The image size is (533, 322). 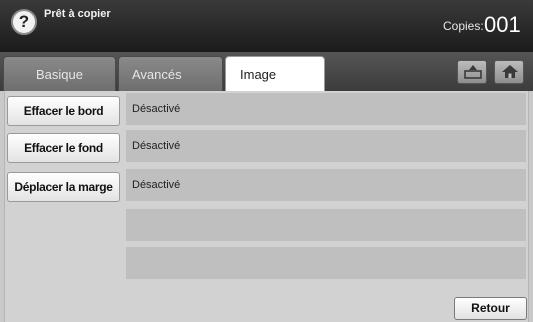 I want to click on effacer-fond-button: Effacer le fond, so click(x=63, y=148).